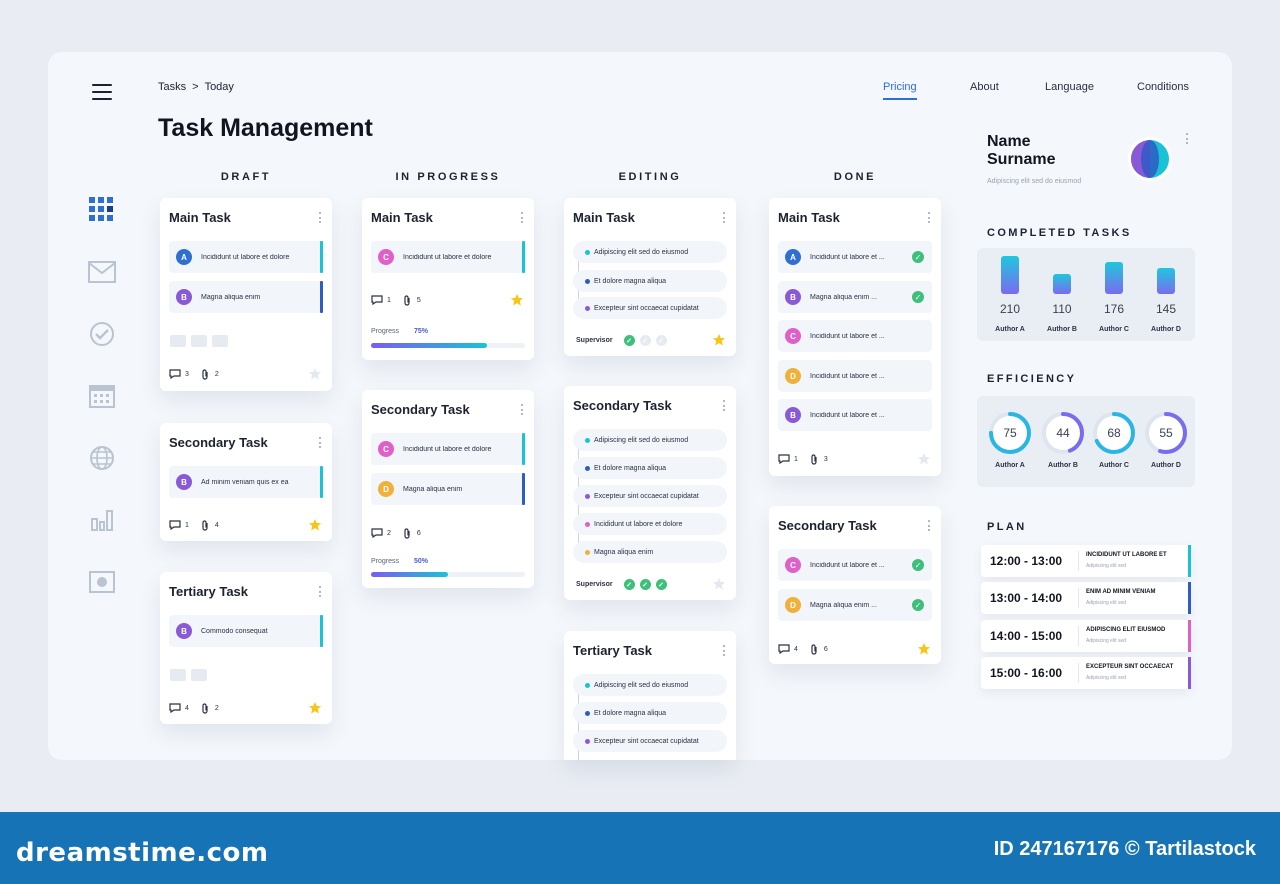  Describe the element at coordinates (984, 87) in the screenshot. I see `nav-about: About` at that location.